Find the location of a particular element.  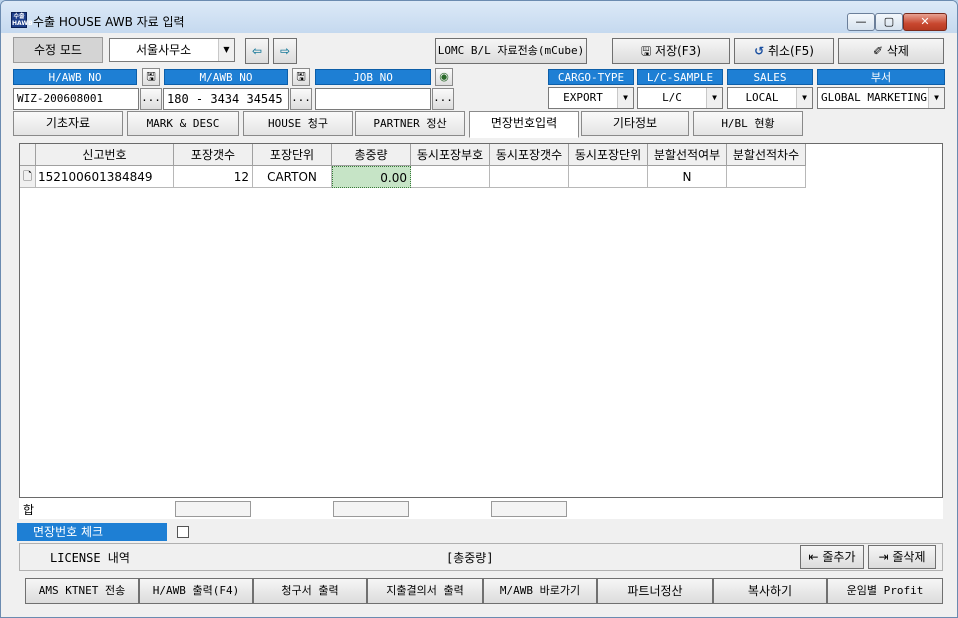

next-record-button: ⇨ is located at coordinates (285, 51).